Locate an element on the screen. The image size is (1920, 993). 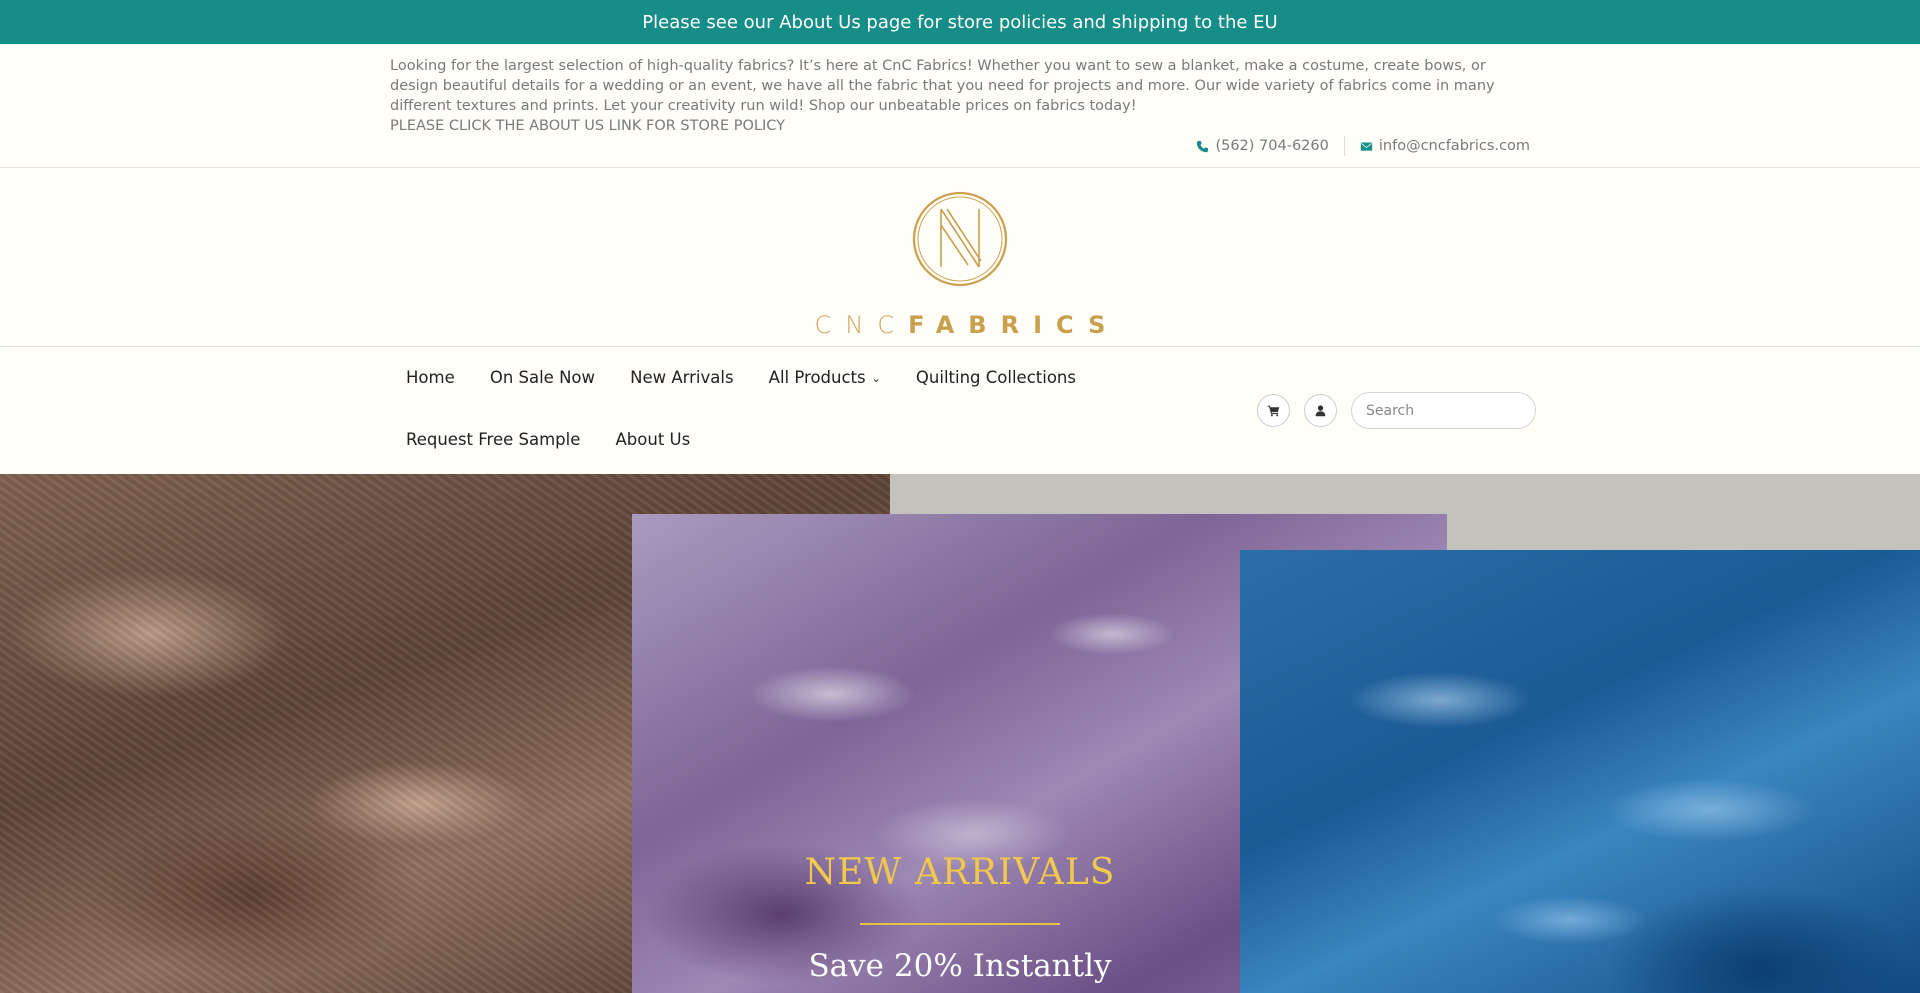
account-button is located at coordinates (1320, 410).